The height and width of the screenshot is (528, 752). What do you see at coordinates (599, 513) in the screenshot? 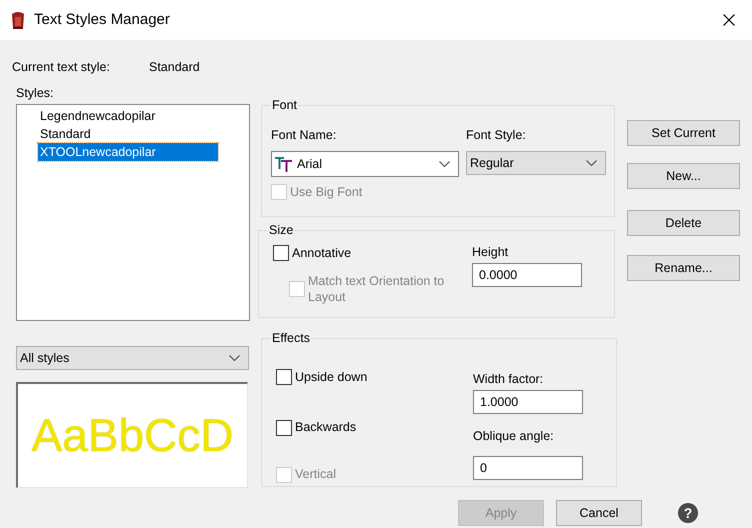
I see `dialog-button: Cancel` at bounding box center [599, 513].